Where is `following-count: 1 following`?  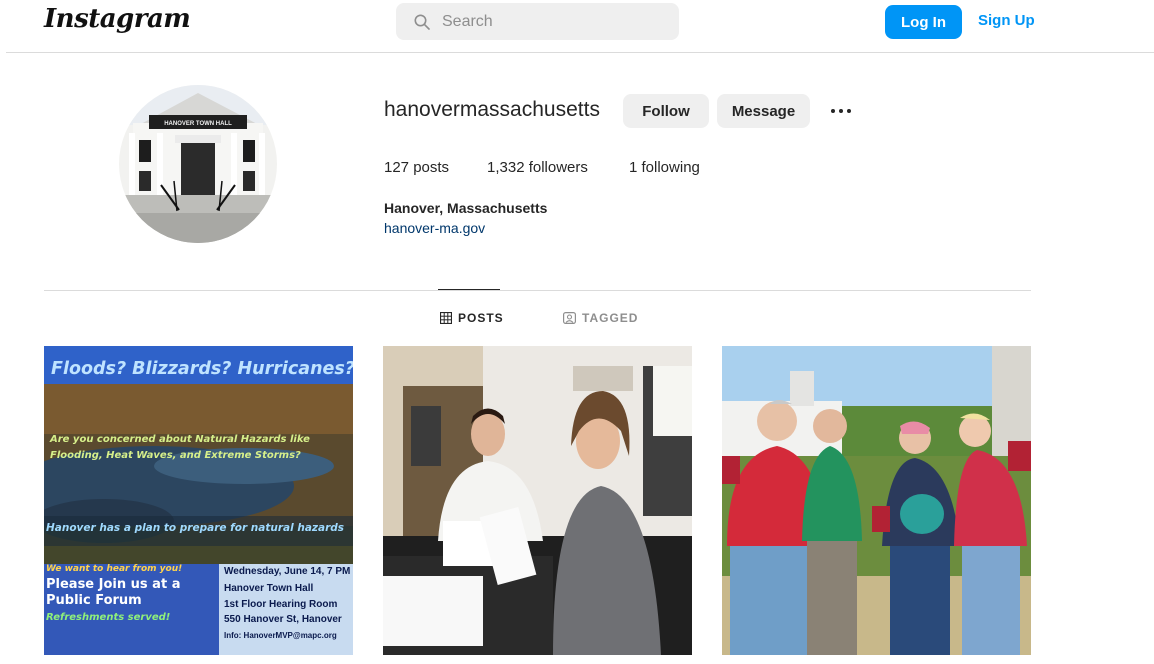
following-count: 1 following is located at coordinates (664, 167).